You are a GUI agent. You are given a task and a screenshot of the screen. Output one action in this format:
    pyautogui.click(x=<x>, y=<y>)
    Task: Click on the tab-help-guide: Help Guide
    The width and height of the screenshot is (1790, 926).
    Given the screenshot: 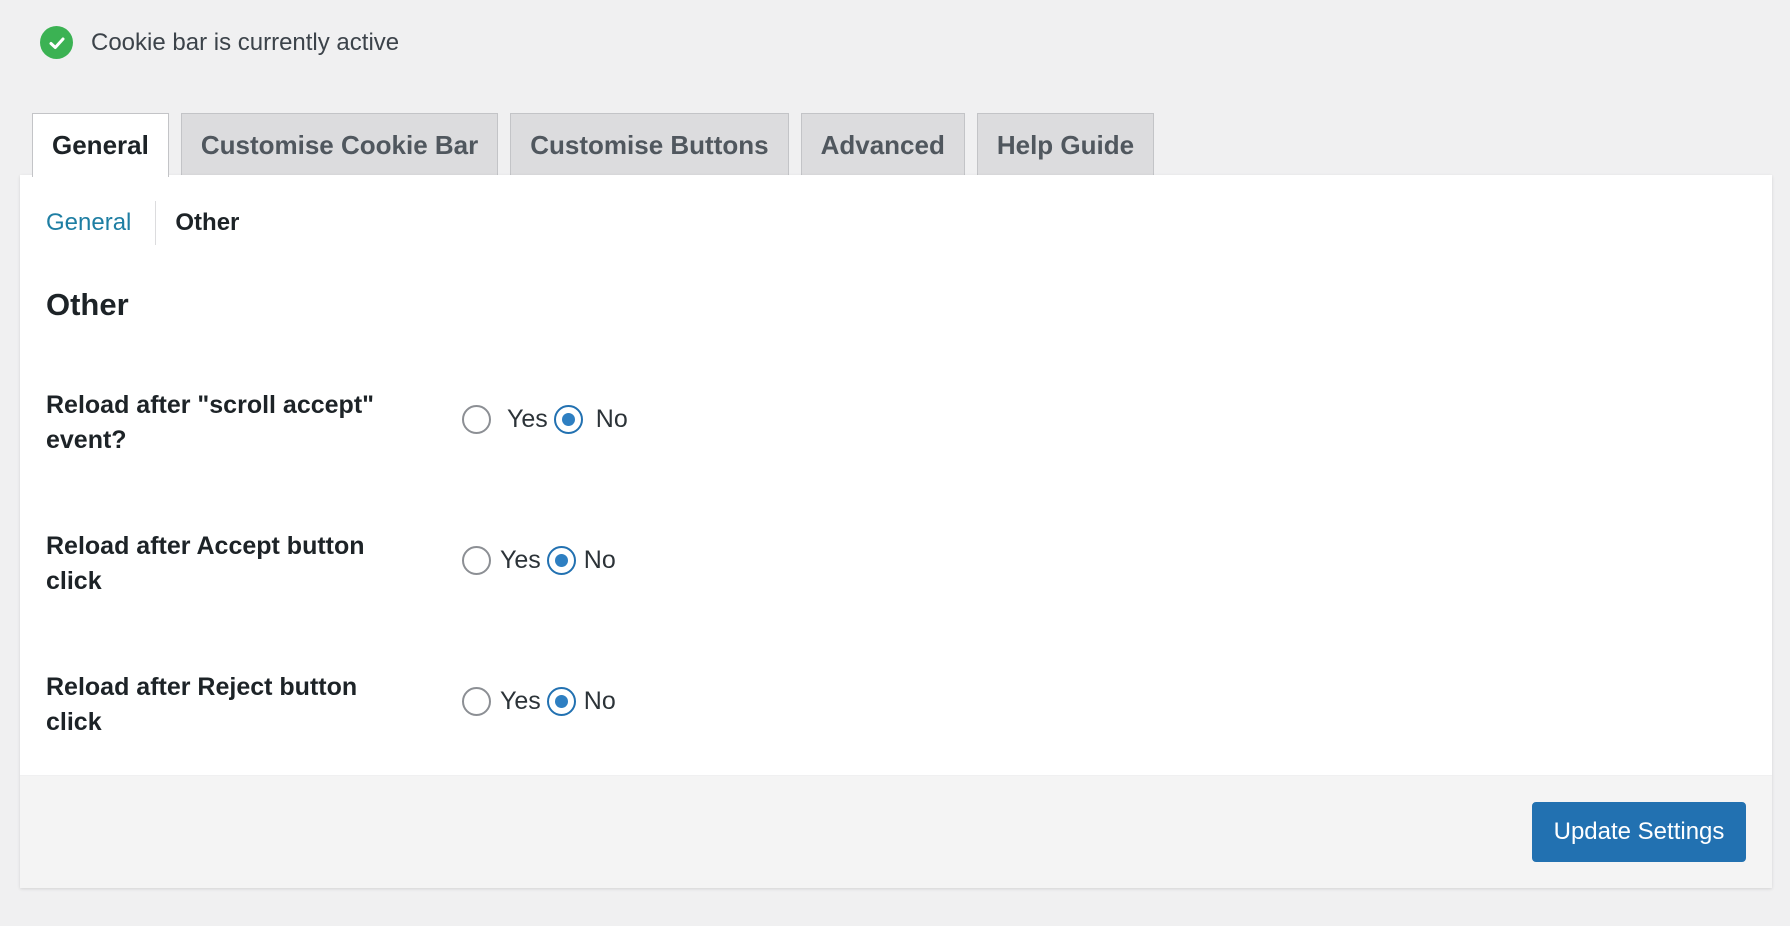 What is the action you would take?
    pyautogui.click(x=1065, y=144)
    